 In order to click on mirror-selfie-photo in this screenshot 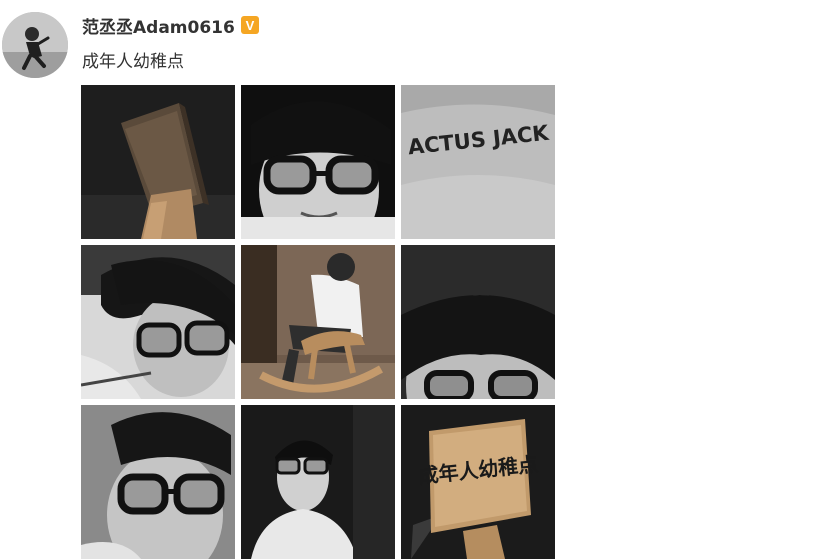, I will do `click(318, 482)`.